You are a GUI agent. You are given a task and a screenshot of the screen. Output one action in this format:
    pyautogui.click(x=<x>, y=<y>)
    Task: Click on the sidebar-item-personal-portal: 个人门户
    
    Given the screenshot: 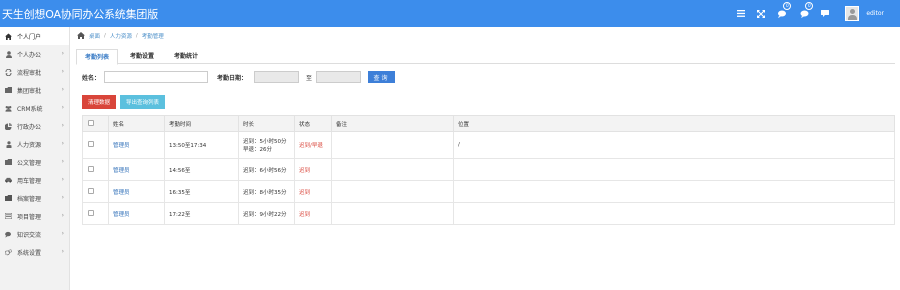 What is the action you would take?
    pyautogui.click(x=34, y=36)
    